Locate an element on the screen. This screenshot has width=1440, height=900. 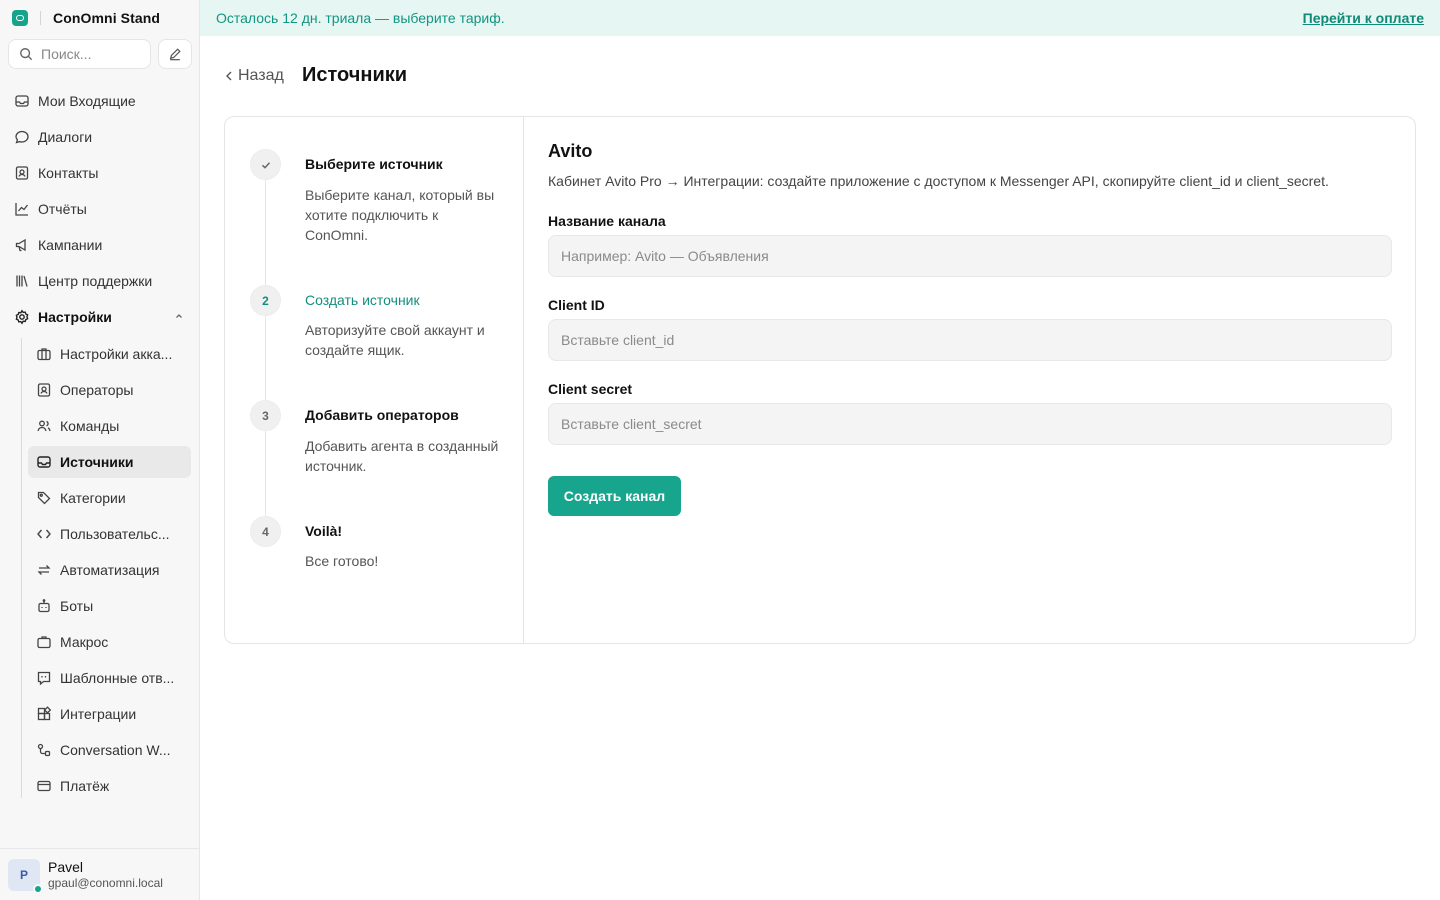
client-secret-input is located at coordinates (970, 424).